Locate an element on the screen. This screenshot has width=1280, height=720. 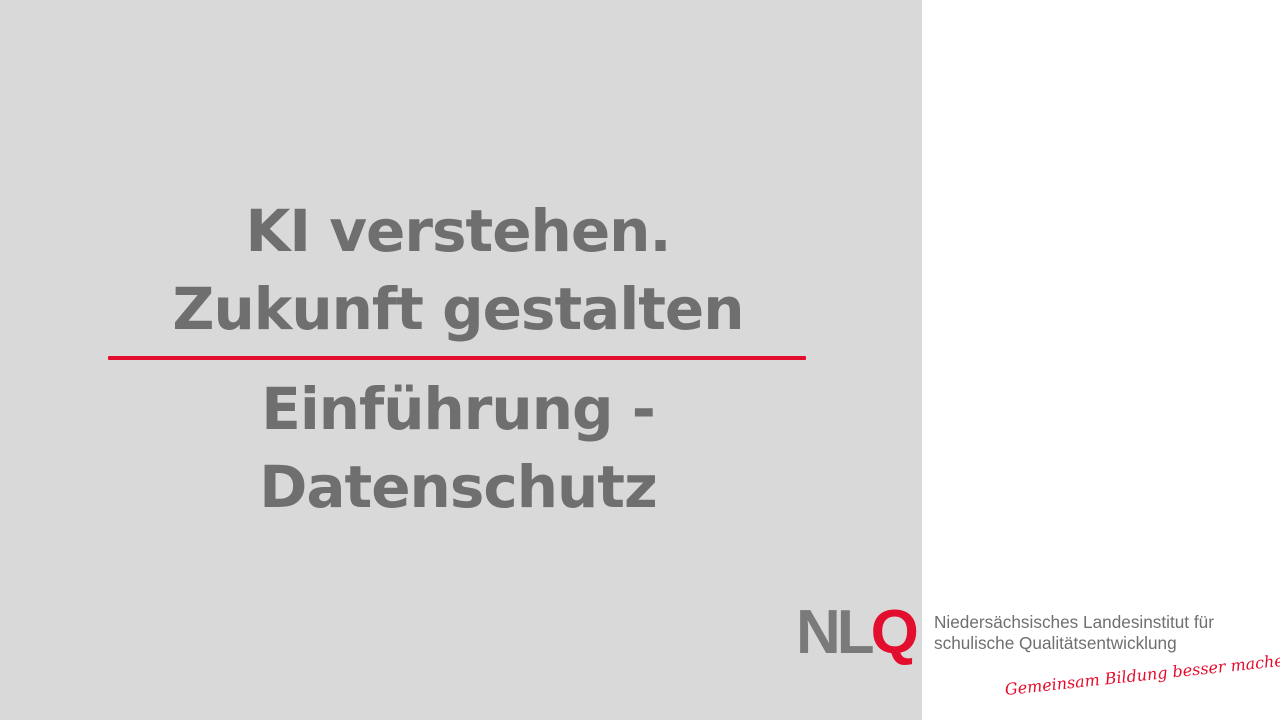
main-title-line-1: KI verstehen. is located at coordinates (458, 231).